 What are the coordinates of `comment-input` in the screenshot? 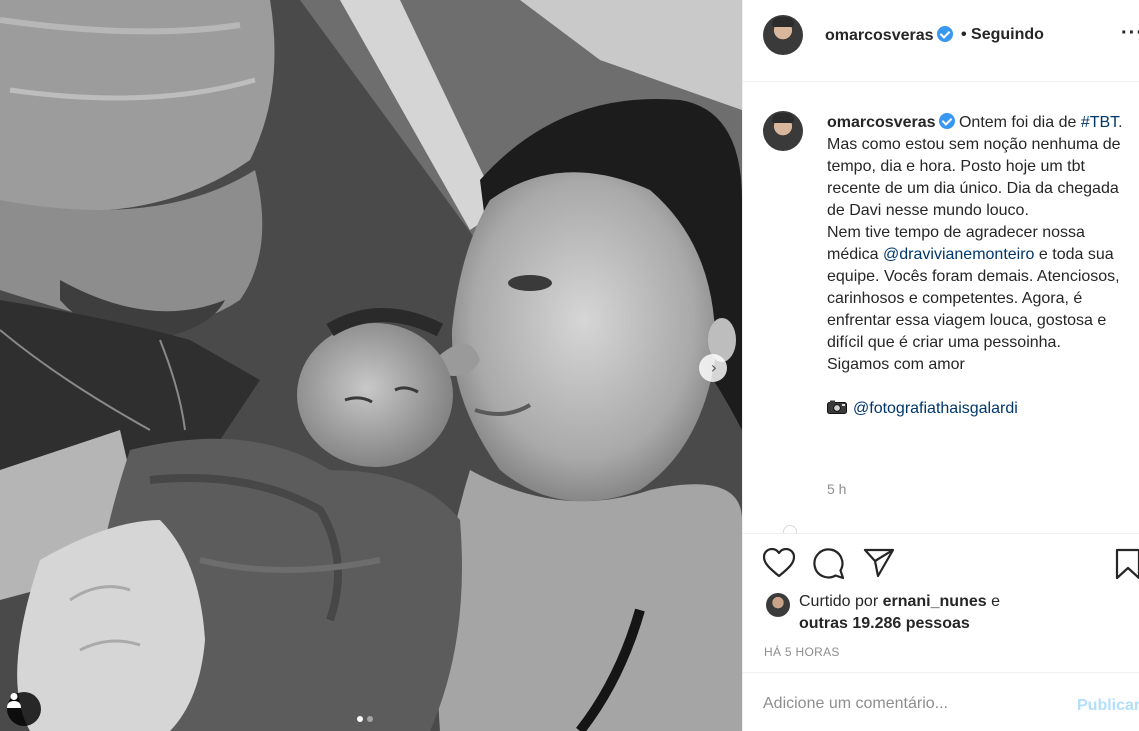 It's located at (913, 704).